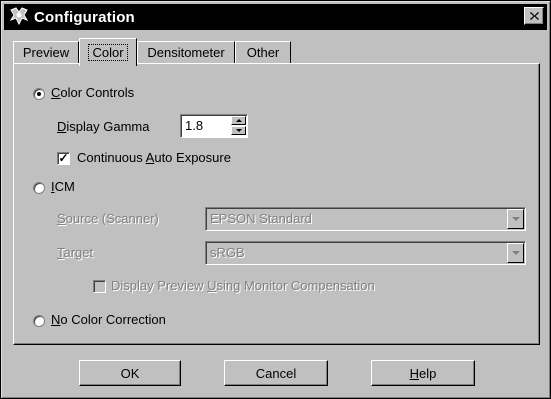  Describe the element at coordinates (214, 126) in the screenshot. I see `display-gamma-spinbox: 1.8` at that location.